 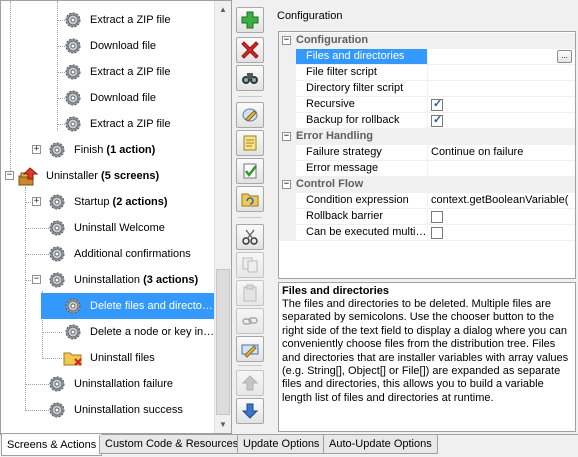 I want to click on check-button, so click(x=250, y=171).